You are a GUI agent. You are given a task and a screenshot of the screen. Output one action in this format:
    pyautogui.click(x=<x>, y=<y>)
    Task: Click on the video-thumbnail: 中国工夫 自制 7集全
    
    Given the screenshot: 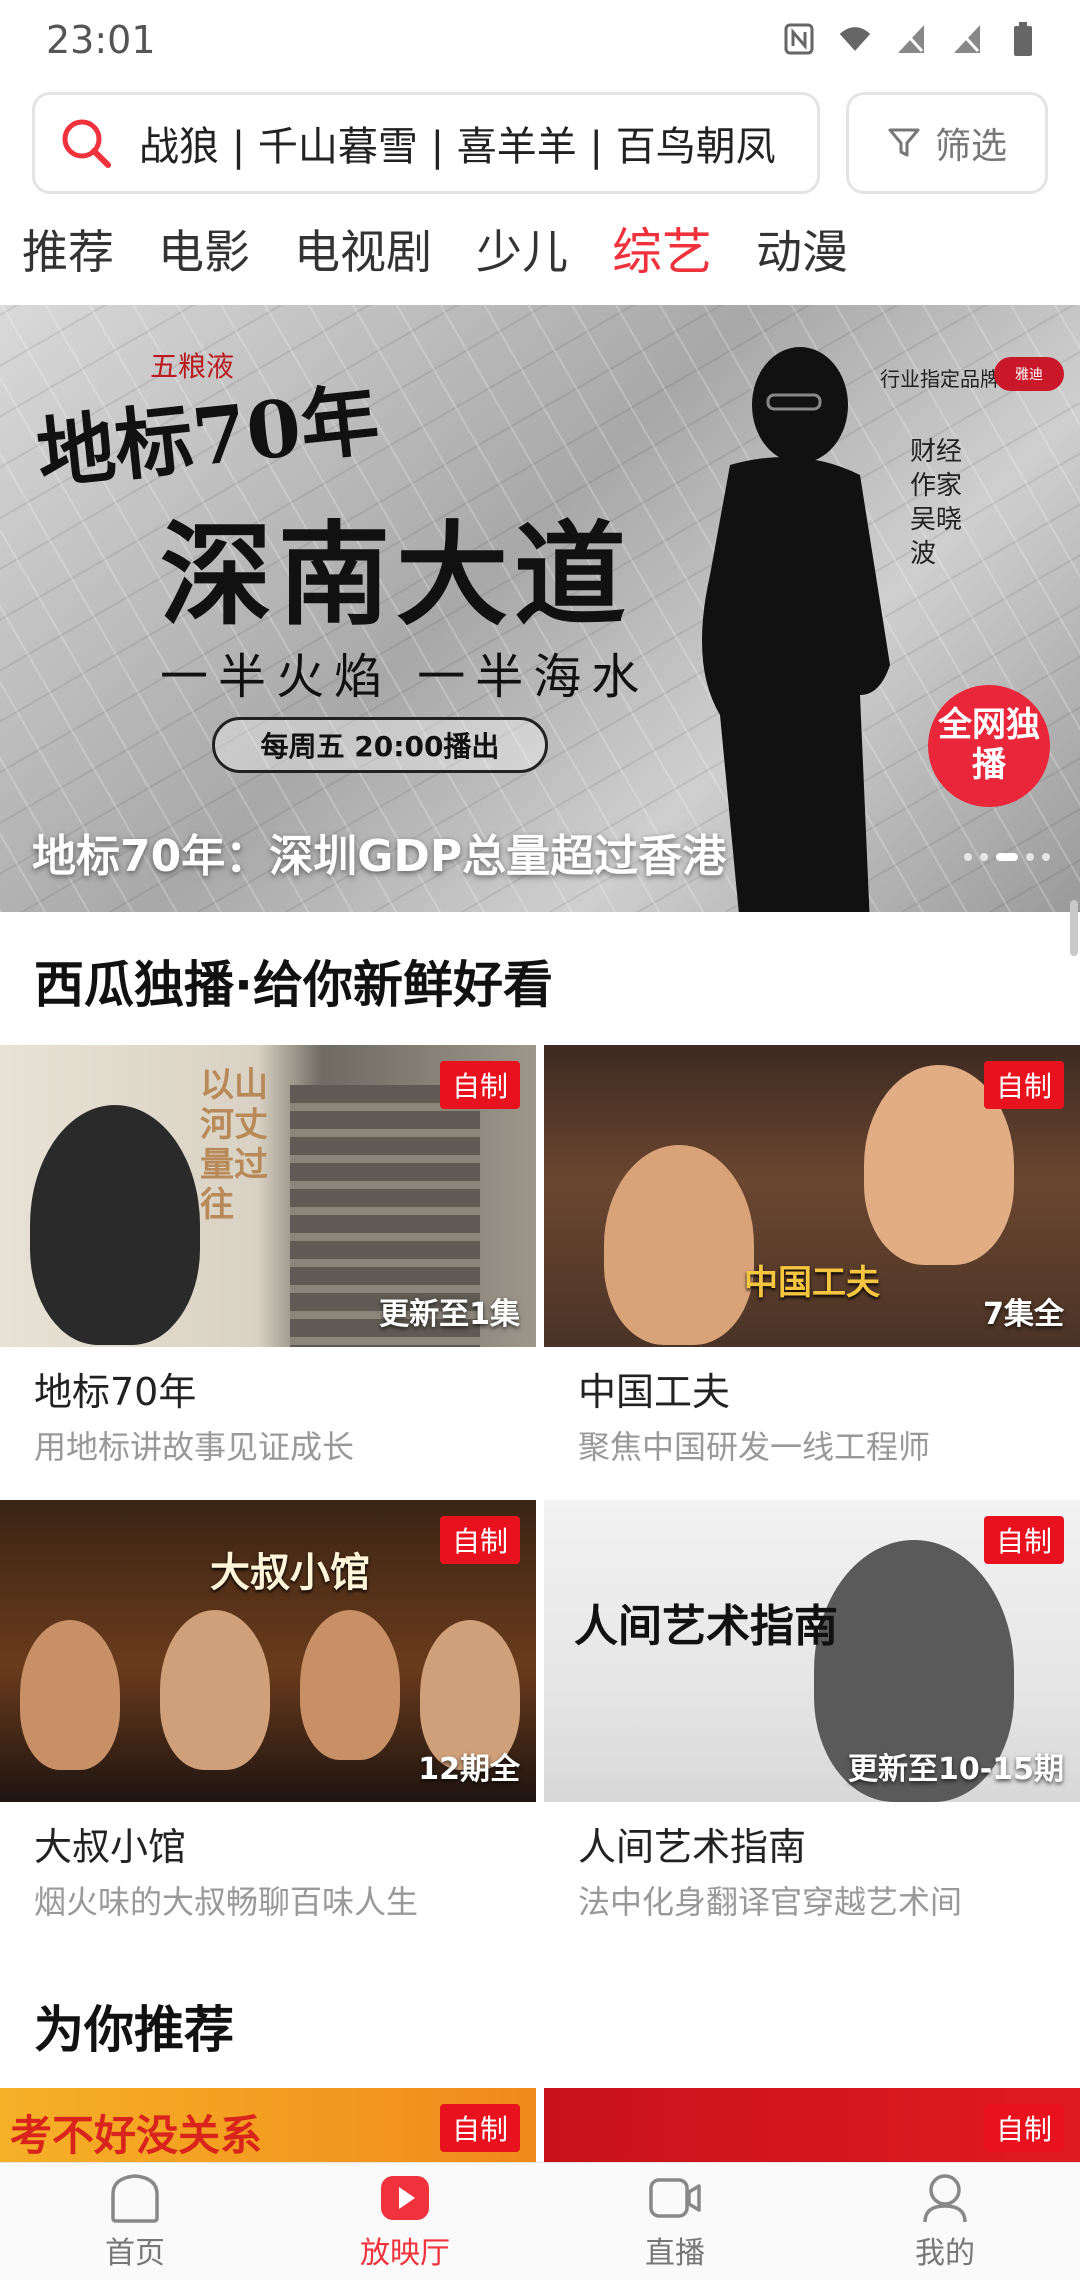 What is the action you would take?
    pyautogui.click(x=812, y=1196)
    